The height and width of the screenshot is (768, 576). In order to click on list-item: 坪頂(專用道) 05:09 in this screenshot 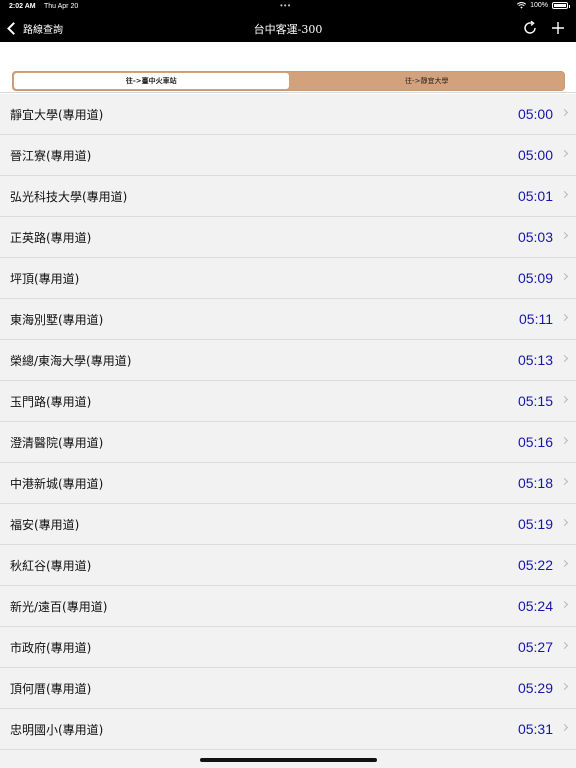, I will do `click(288, 278)`.